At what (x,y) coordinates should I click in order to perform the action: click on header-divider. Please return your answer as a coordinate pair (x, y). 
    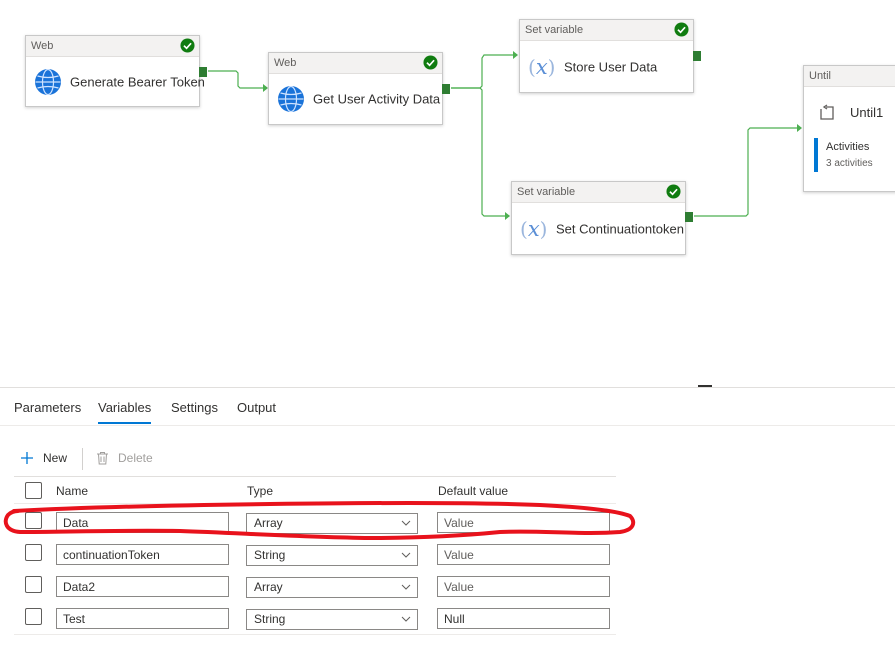
    Looking at the image, I should click on (315, 503).